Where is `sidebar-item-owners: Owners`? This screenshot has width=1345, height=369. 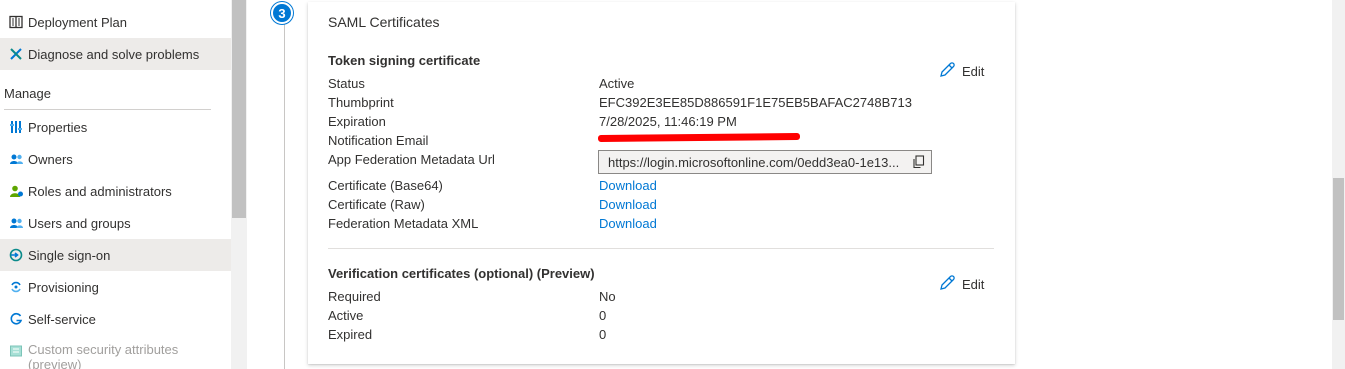 sidebar-item-owners: Owners is located at coordinates (115, 159).